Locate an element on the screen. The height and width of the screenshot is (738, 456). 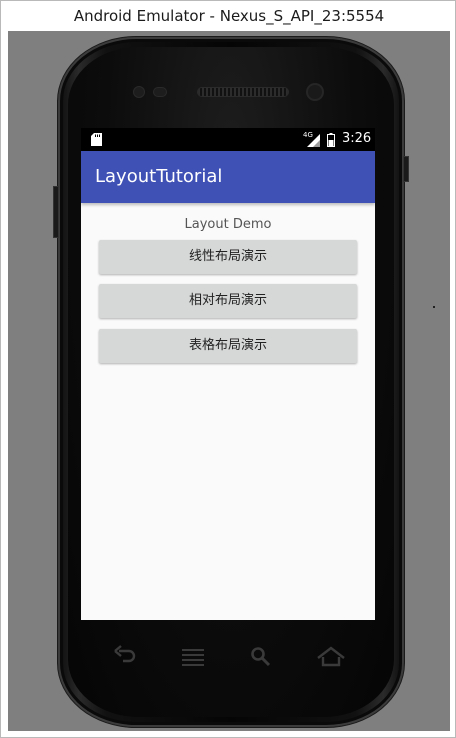
menu-button is located at coordinates (193, 657).